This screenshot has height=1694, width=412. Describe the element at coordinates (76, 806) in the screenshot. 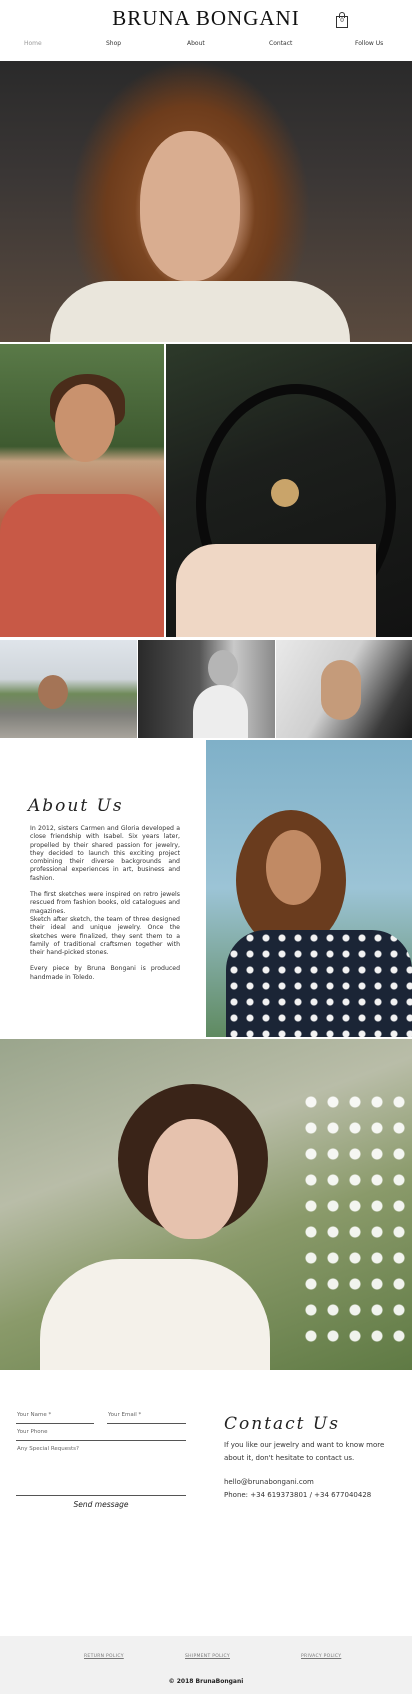

I see `about-title: About Us` at that location.